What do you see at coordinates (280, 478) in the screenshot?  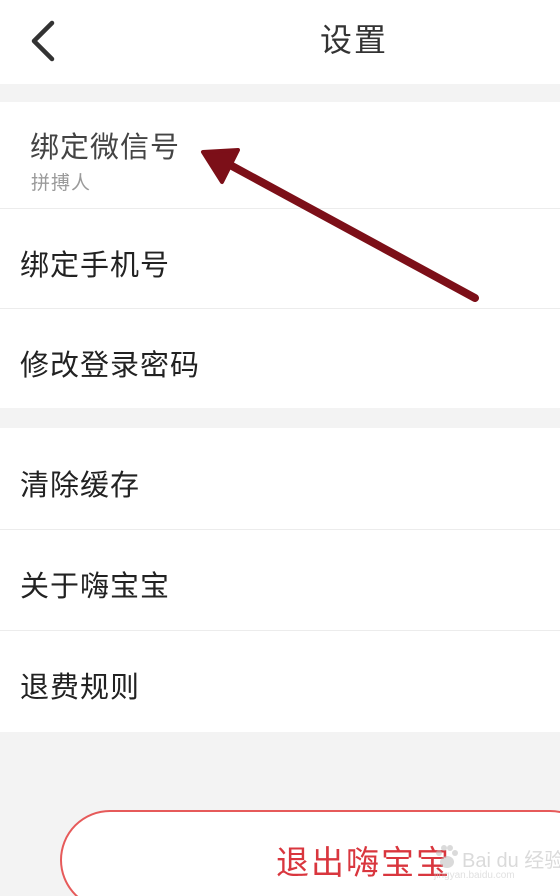 I see `clear-cache-item: 清除缓存` at bounding box center [280, 478].